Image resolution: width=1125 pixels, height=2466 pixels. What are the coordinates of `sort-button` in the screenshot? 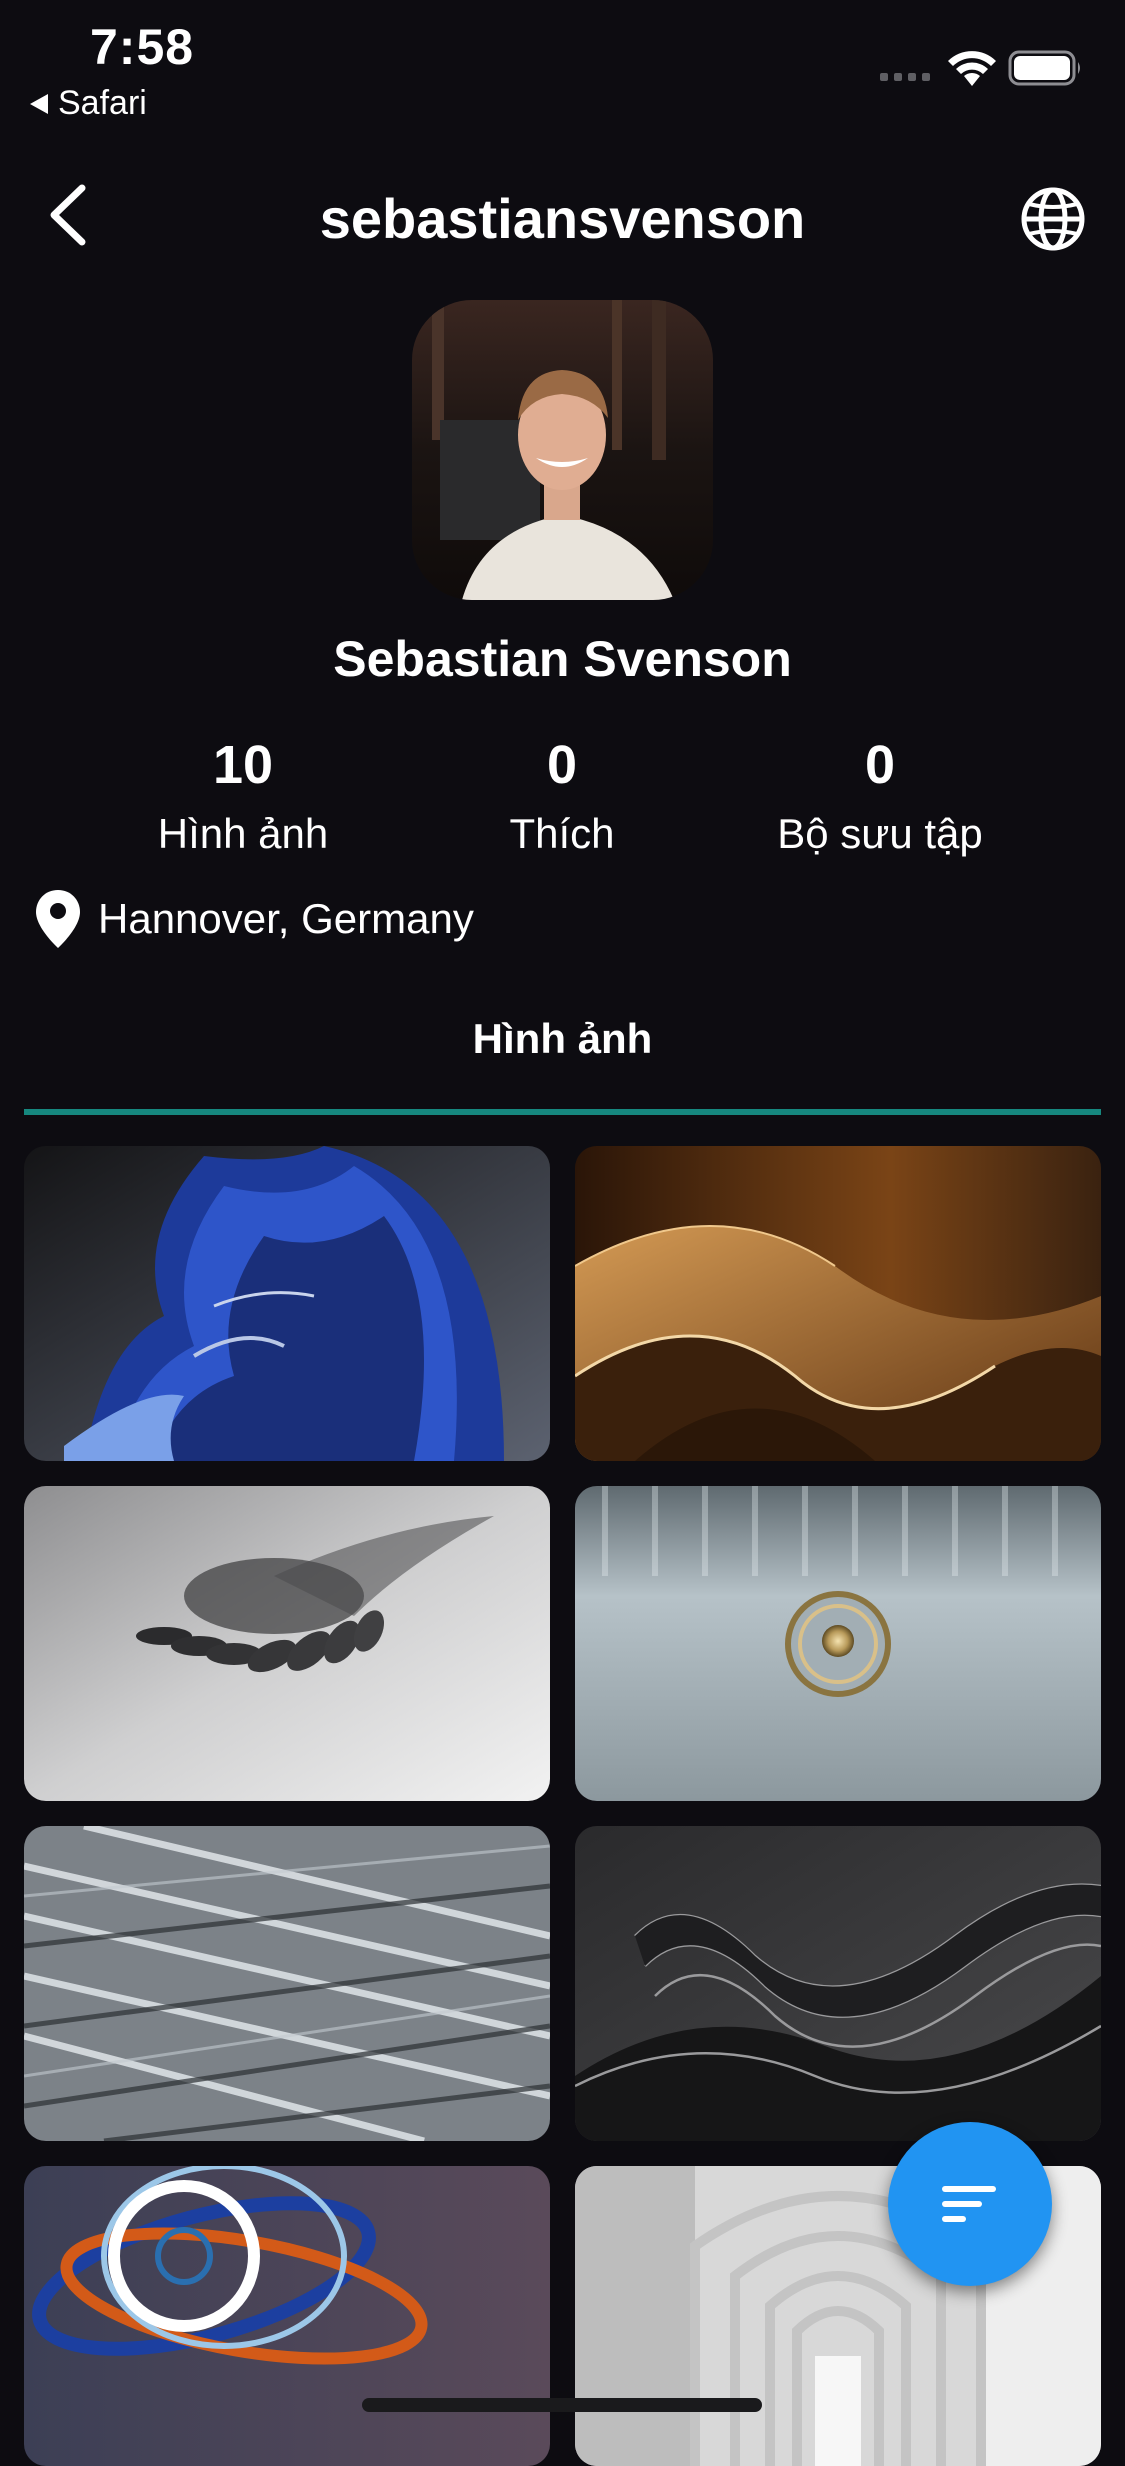 It's located at (970, 2204).